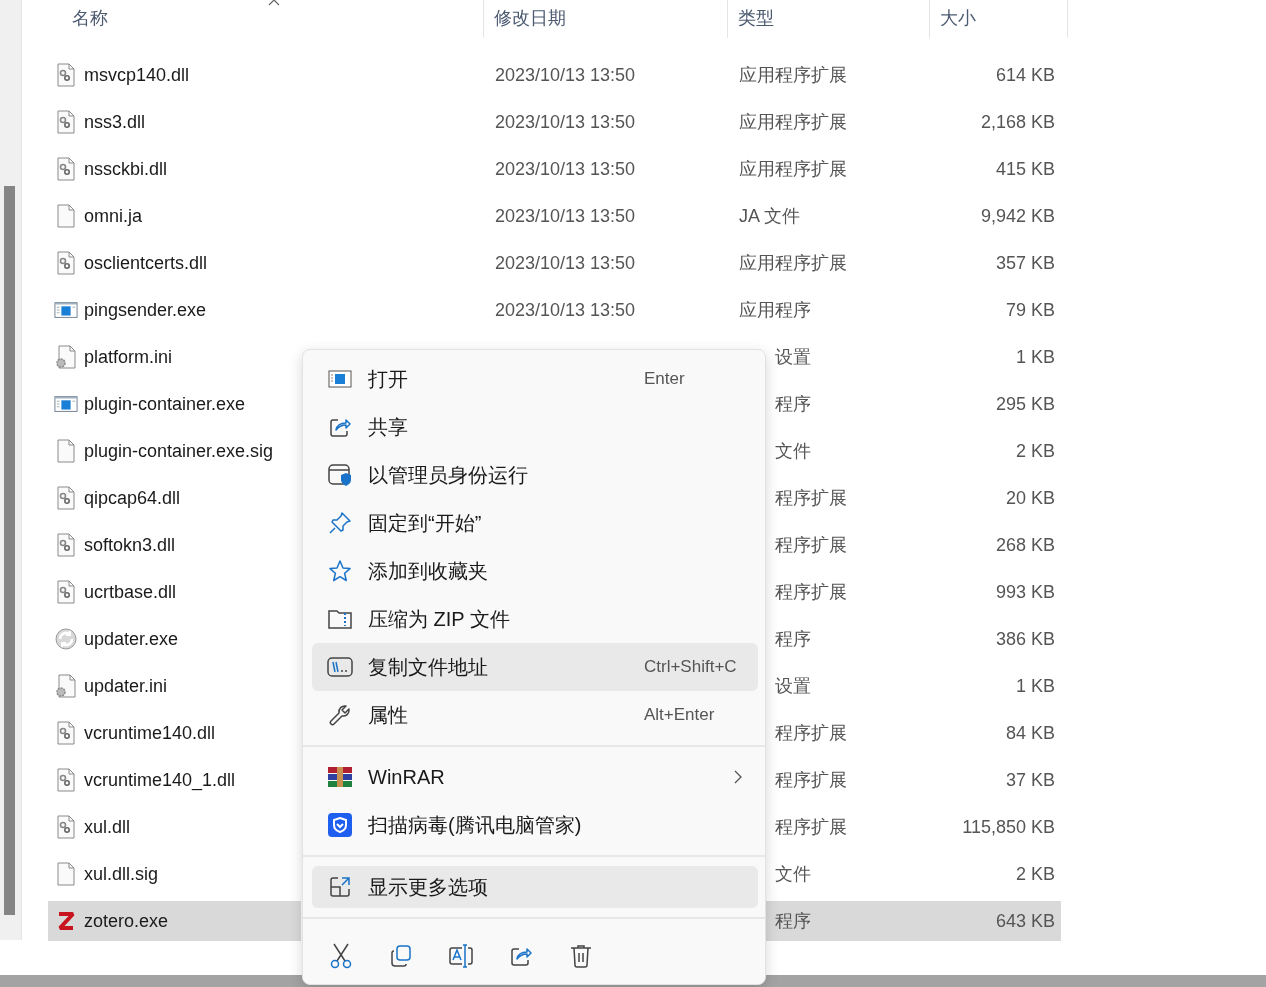 The image size is (1266, 987). Describe the element at coordinates (535, 619) in the screenshot. I see `menu-item: 压缩为 ZIP 文件` at that location.